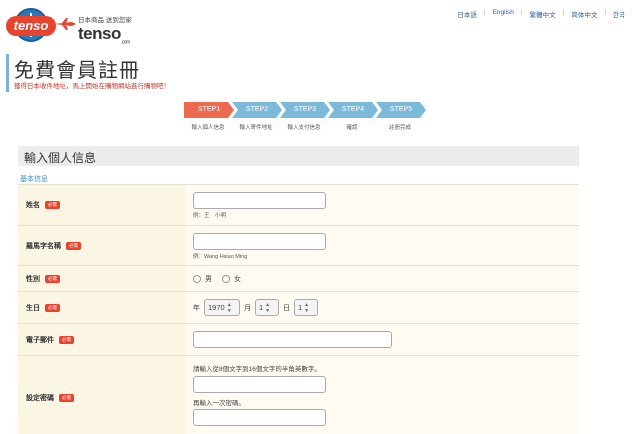 The width and height of the screenshot is (640, 434). What do you see at coordinates (210, 216) in the screenshot?
I see `name-hint: 例：王 小明` at bounding box center [210, 216].